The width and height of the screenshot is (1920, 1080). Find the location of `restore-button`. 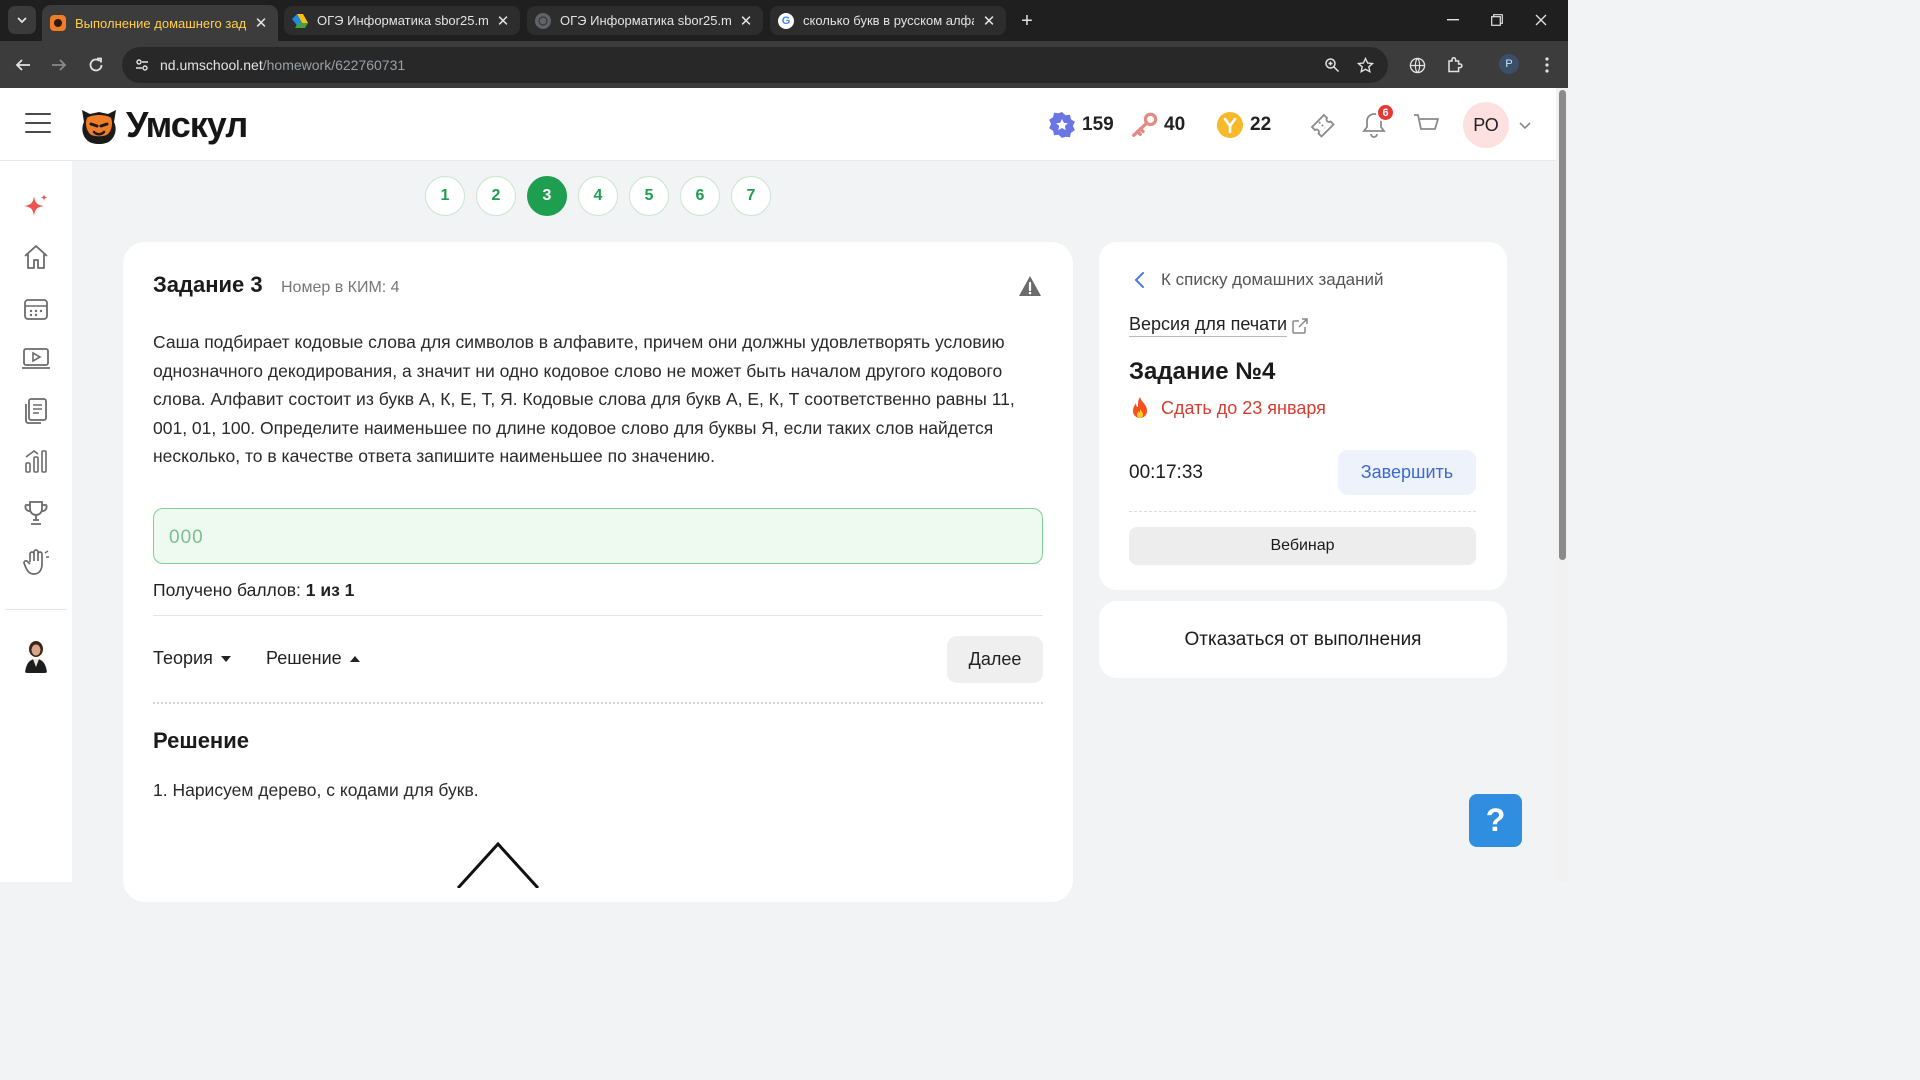

restore-button is located at coordinates (1497, 20).